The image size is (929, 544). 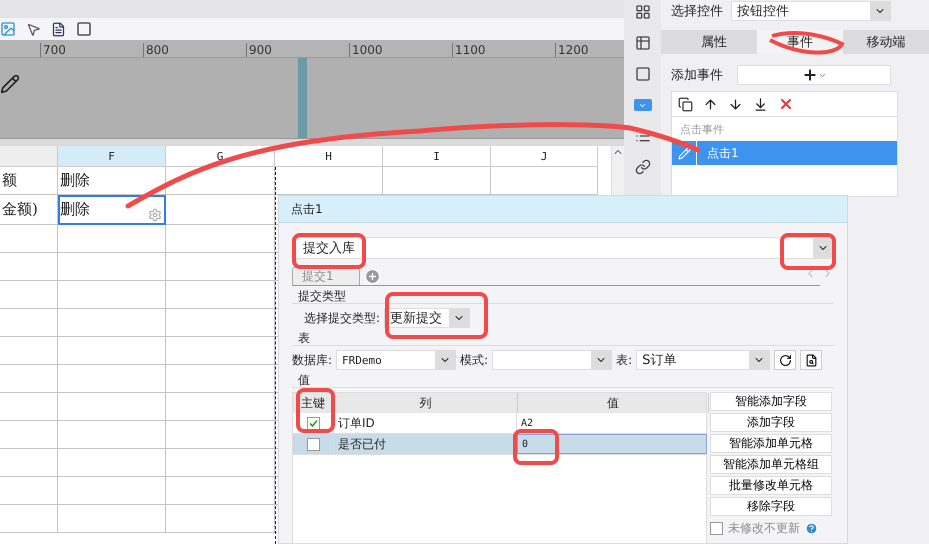 I want to click on column-header: I, so click(x=437, y=156).